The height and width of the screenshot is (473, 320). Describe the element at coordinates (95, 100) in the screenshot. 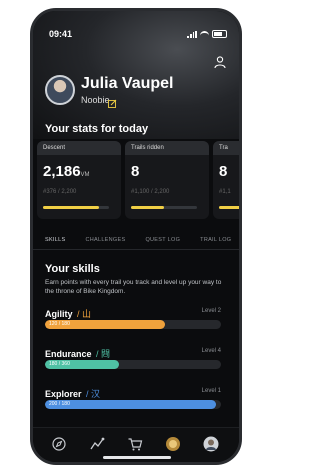

I see `user-rank: Noobie` at that location.